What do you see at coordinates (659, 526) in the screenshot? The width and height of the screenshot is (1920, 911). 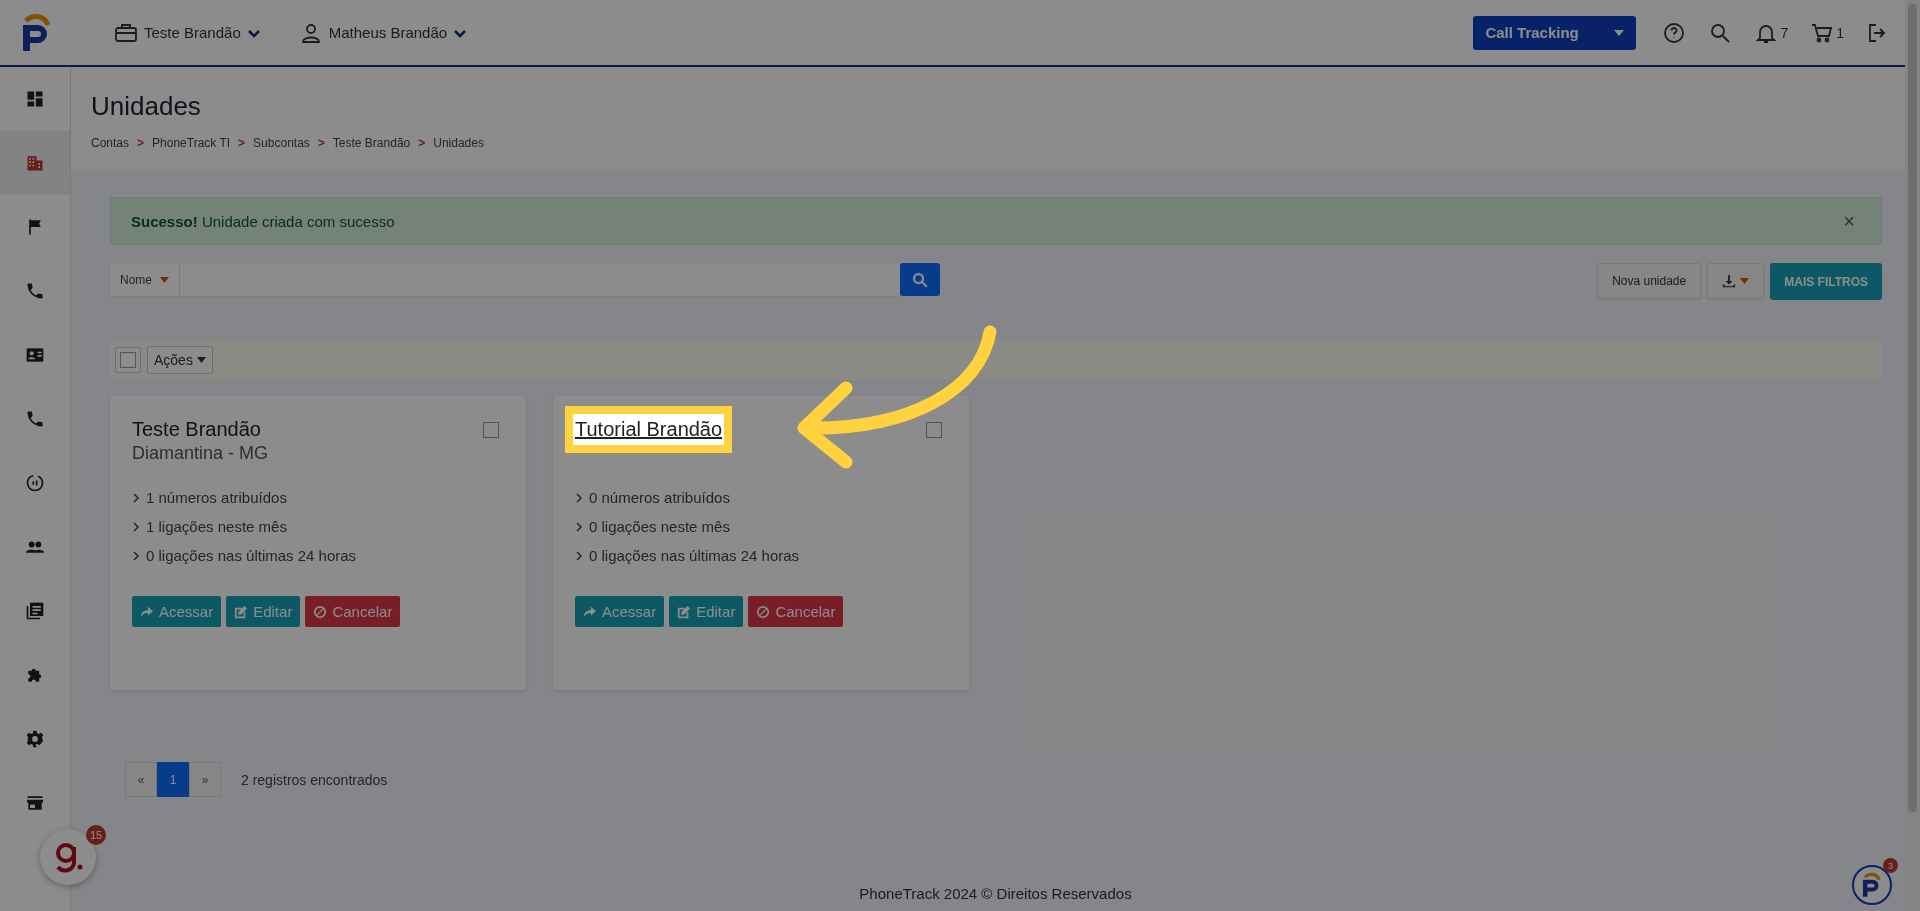 I see `stat-text: 0 ligações neste mês` at bounding box center [659, 526].